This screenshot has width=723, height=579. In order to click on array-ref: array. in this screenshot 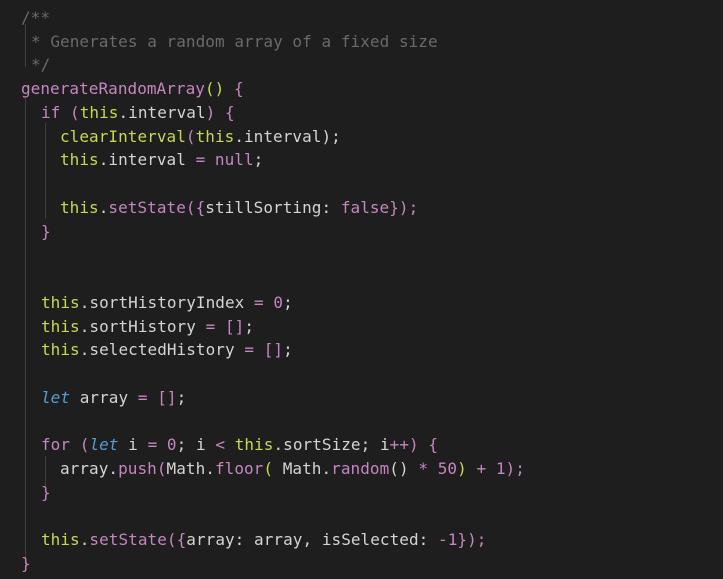, I will do `click(89, 468)`.